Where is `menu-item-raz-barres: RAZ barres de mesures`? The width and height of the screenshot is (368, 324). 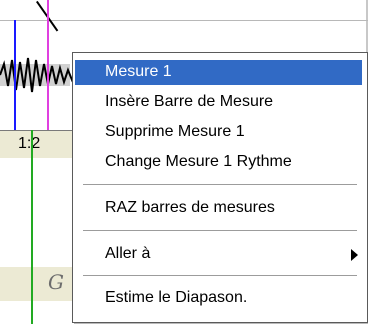
menu-item-raz-barres: RAZ barres de mesures is located at coordinates (218, 208).